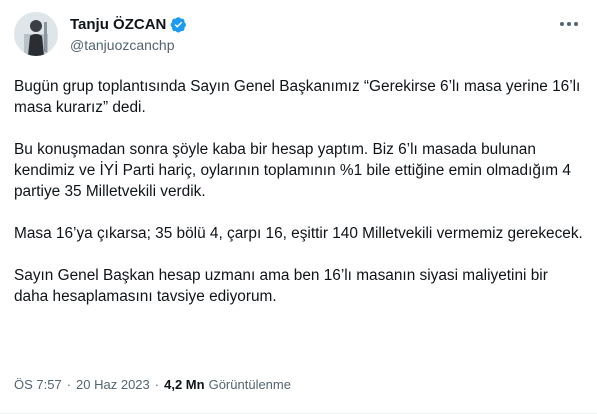 This screenshot has width=597, height=414. I want to click on more-options-icon, so click(569, 24).